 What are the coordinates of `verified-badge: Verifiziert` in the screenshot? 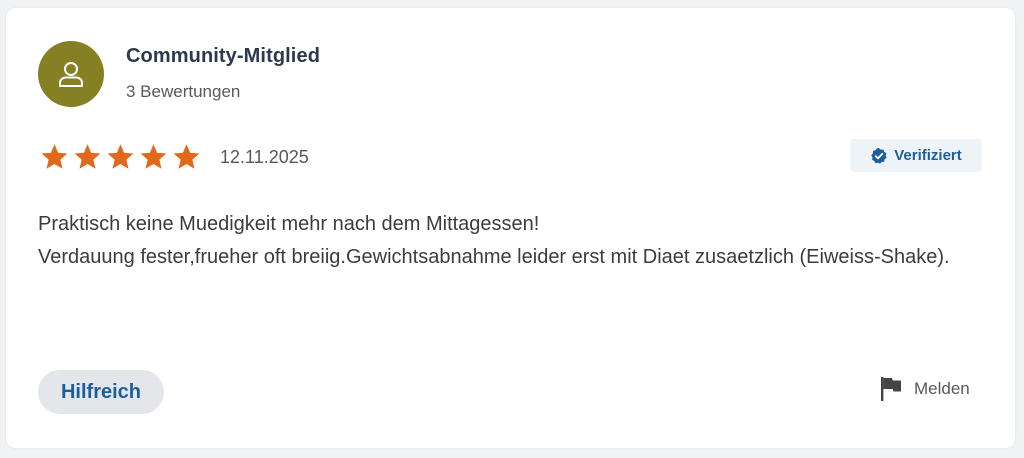 It's located at (916, 155).